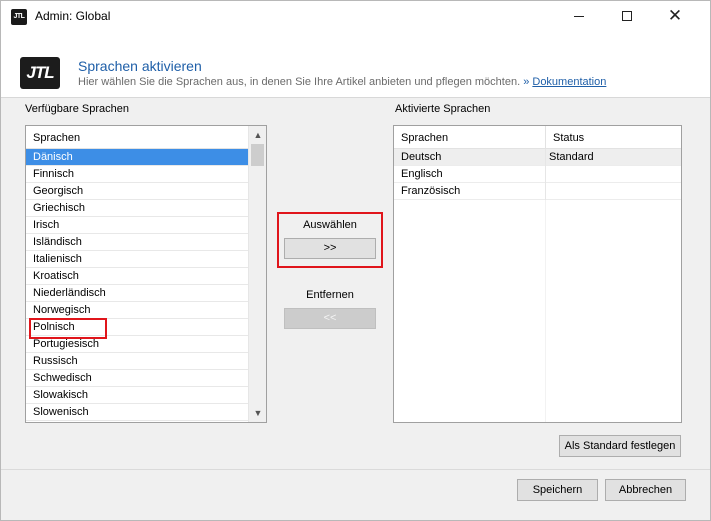 This screenshot has width=711, height=521. What do you see at coordinates (355, 16) in the screenshot?
I see `title-bar: JTL Admin: Global ✕` at bounding box center [355, 16].